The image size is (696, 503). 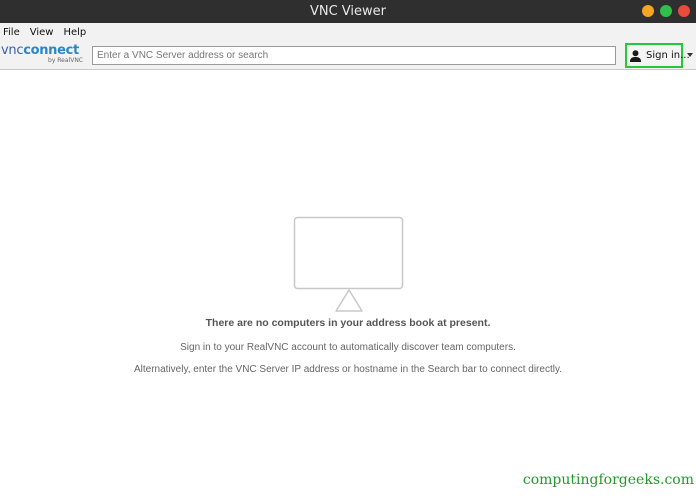 I want to click on minimize-icon, so click(x=648, y=11).